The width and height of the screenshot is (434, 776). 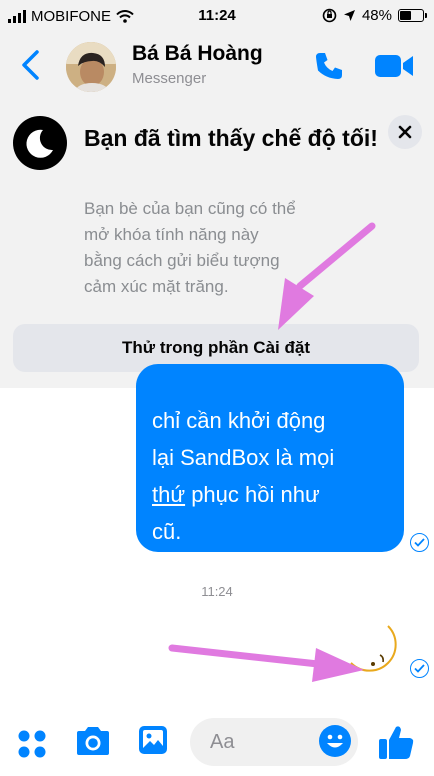 I want to click on card-description-line: cảm xúc mặt trăng., so click(x=156, y=286).